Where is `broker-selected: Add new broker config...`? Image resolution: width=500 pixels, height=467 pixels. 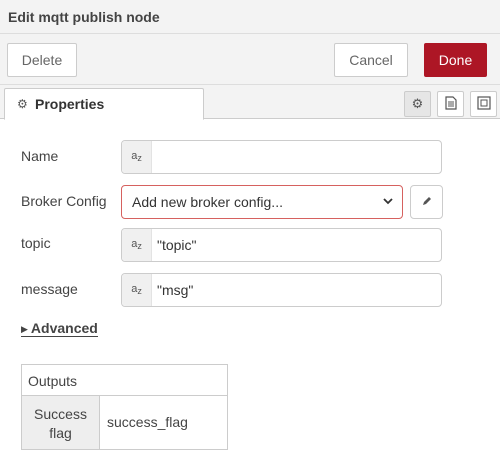
broker-selected: Add new broker config... is located at coordinates (207, 202).